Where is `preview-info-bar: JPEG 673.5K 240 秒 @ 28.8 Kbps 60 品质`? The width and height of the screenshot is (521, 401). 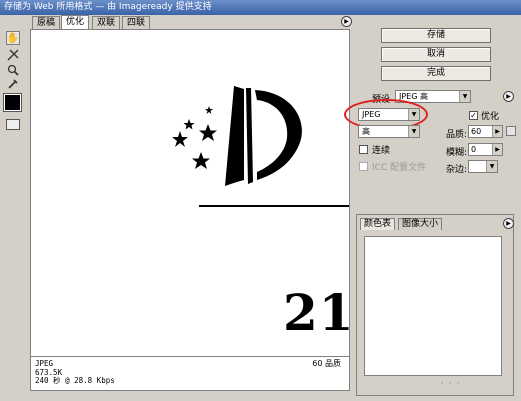
preview-info-bar: JPEG 673.5K 240 秒 @ 28.8 Kbps 60 品质 is located at coordinates (190, 374).